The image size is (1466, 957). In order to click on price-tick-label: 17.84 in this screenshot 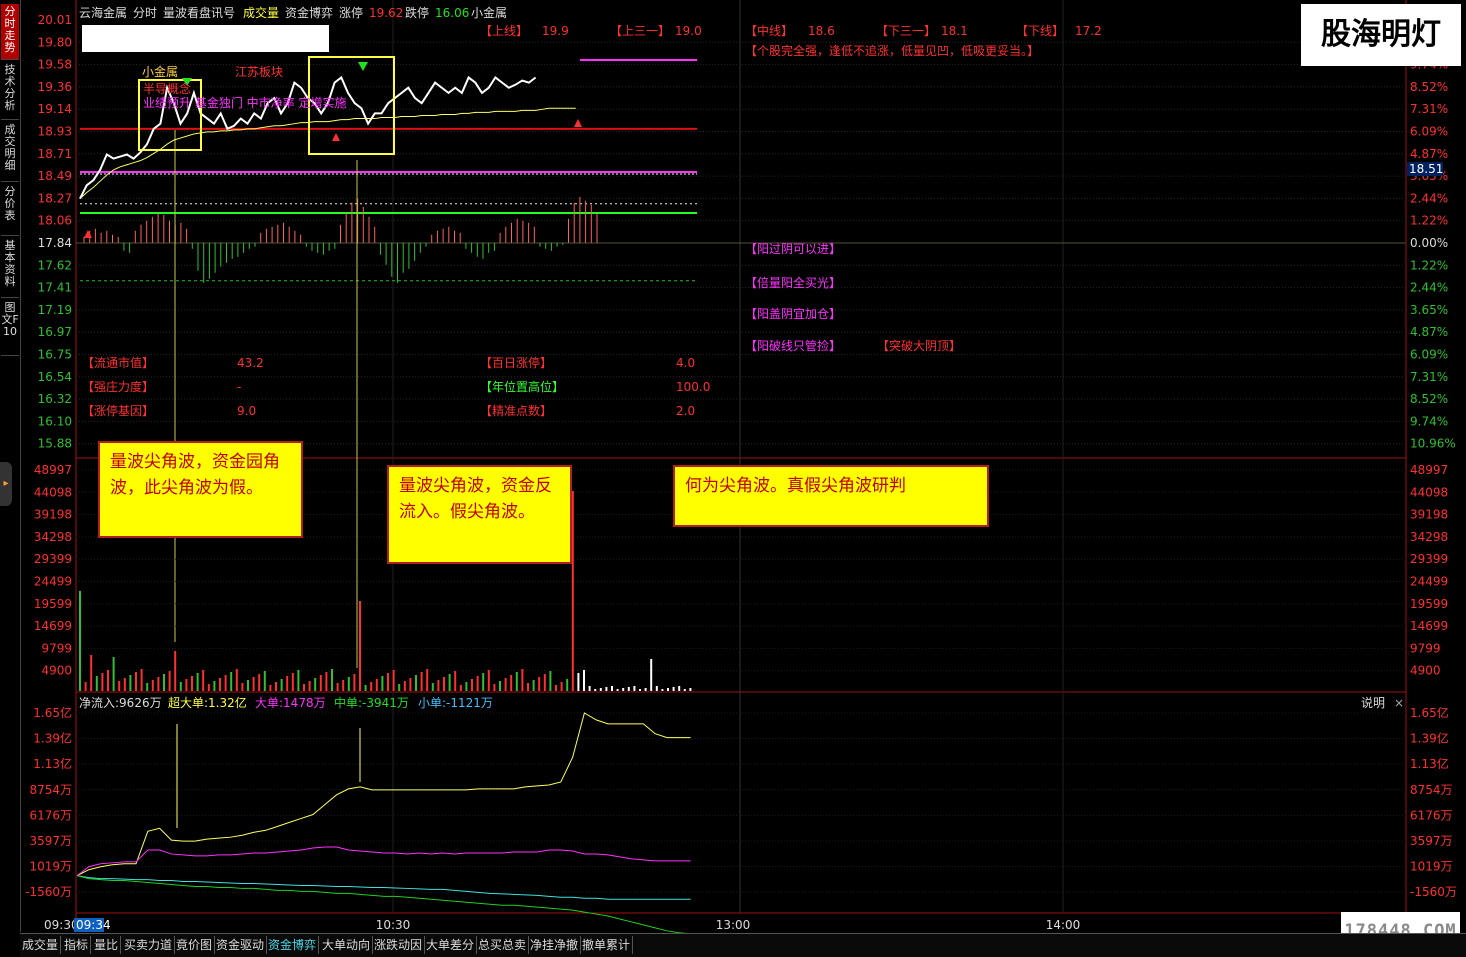, I will do `click(55, 243)`.